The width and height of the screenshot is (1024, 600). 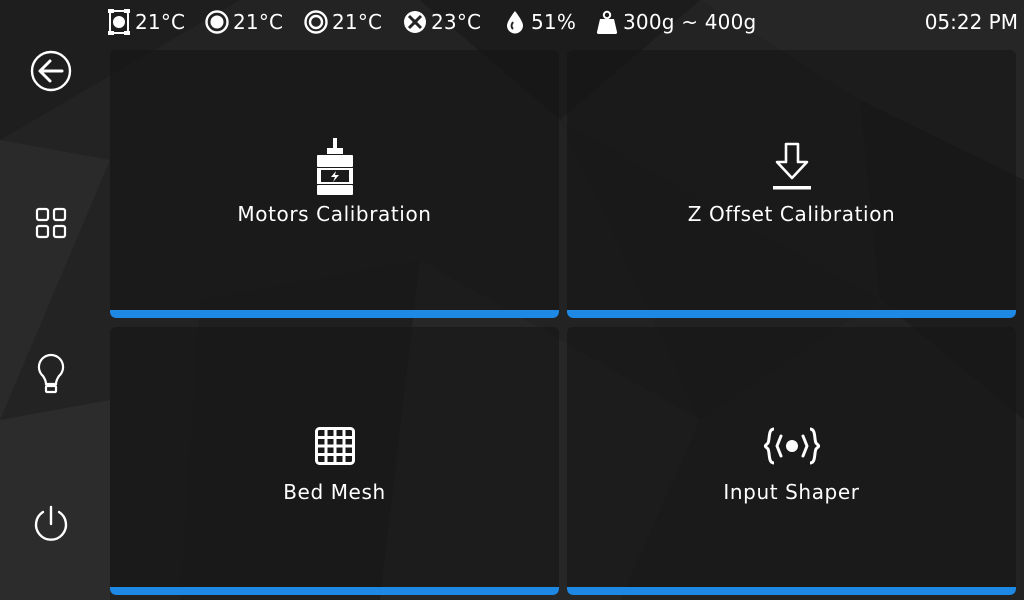 I want to click on tile-label: Motors Calibration, so click(x=334, y=214).